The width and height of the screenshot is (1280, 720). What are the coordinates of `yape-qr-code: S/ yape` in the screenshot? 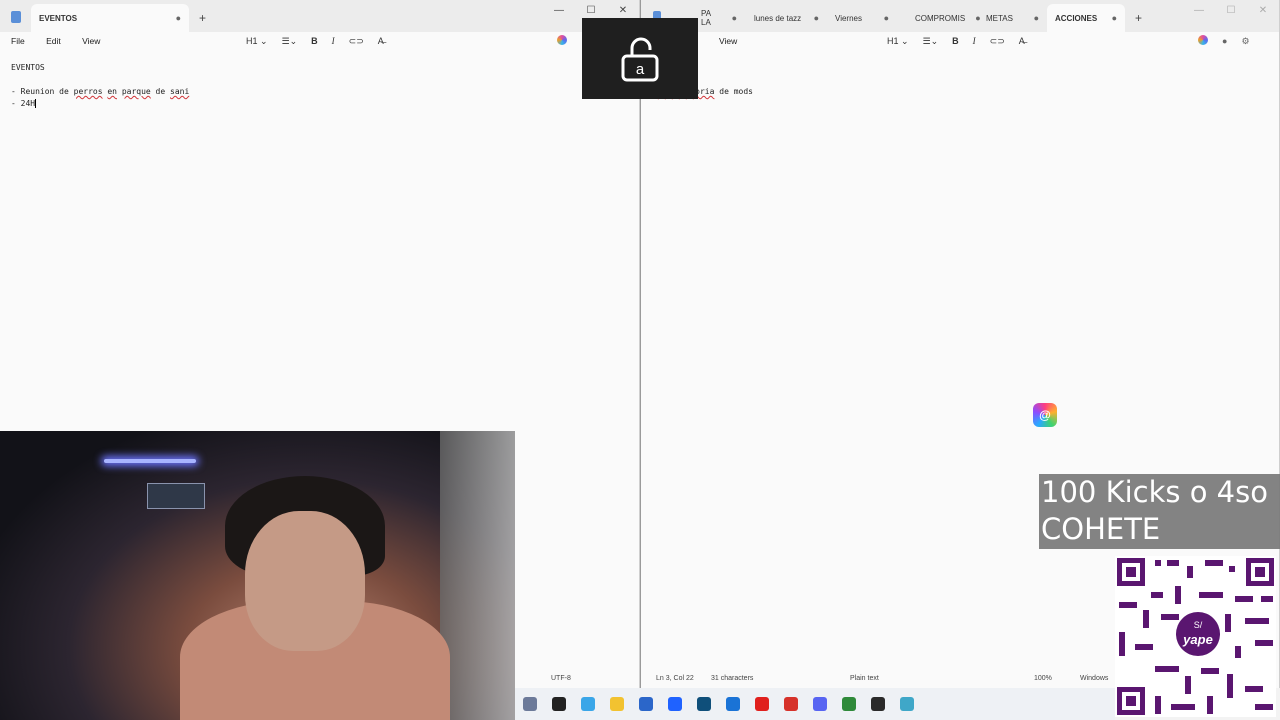 It's located at (1195, 636).